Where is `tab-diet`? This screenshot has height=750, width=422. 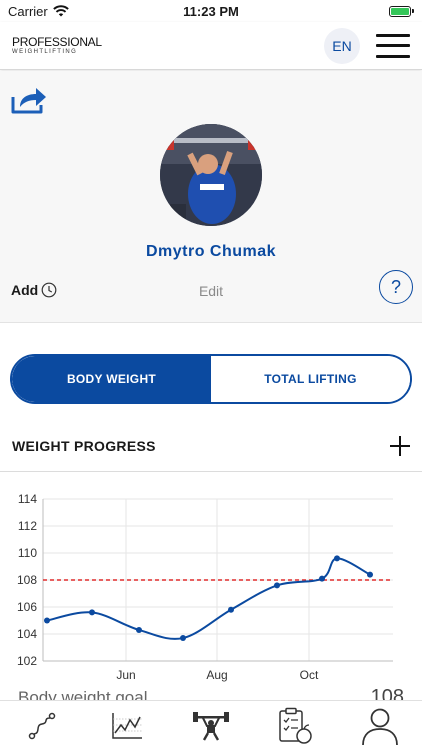
tab-diet is located at coordinates (295, 726).